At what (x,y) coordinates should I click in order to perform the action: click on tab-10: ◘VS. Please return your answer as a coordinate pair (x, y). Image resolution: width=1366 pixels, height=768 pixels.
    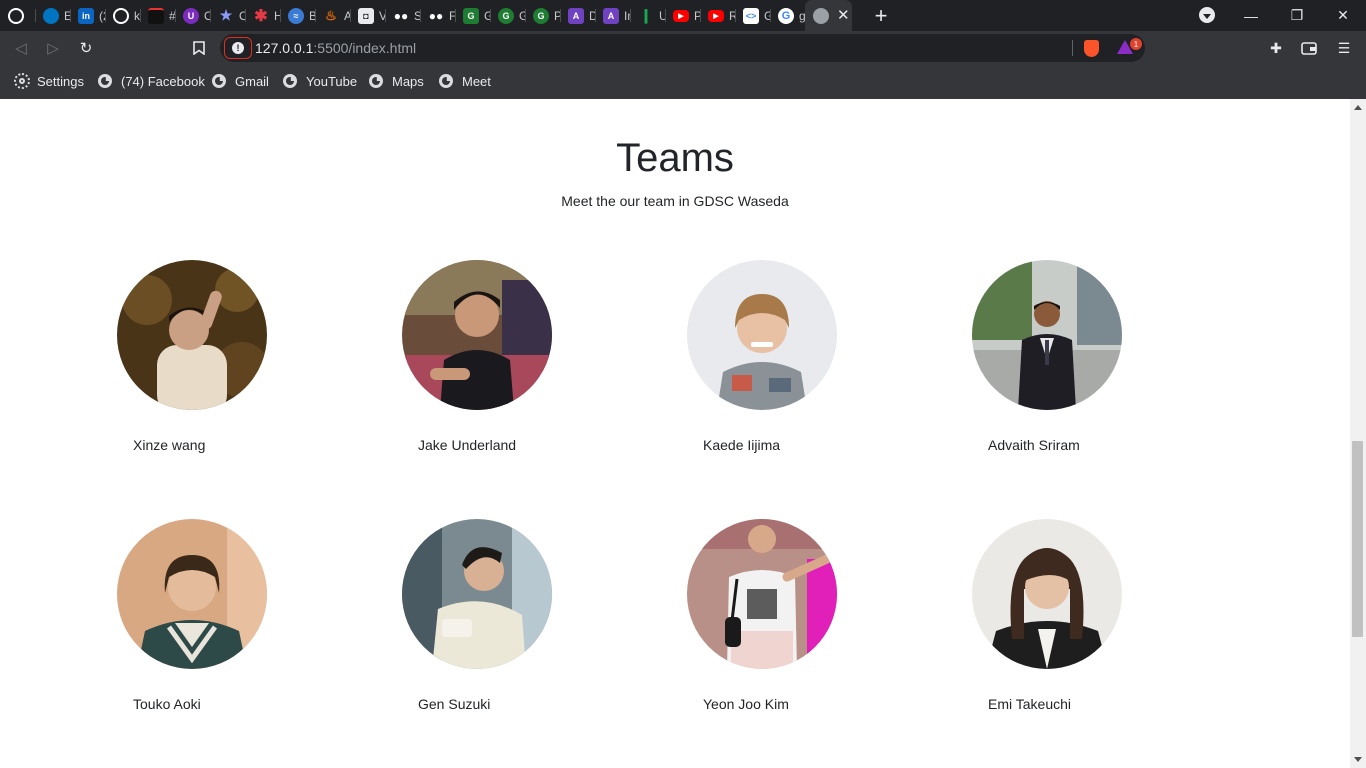
    Looking at the image, I should click on (367, 15).